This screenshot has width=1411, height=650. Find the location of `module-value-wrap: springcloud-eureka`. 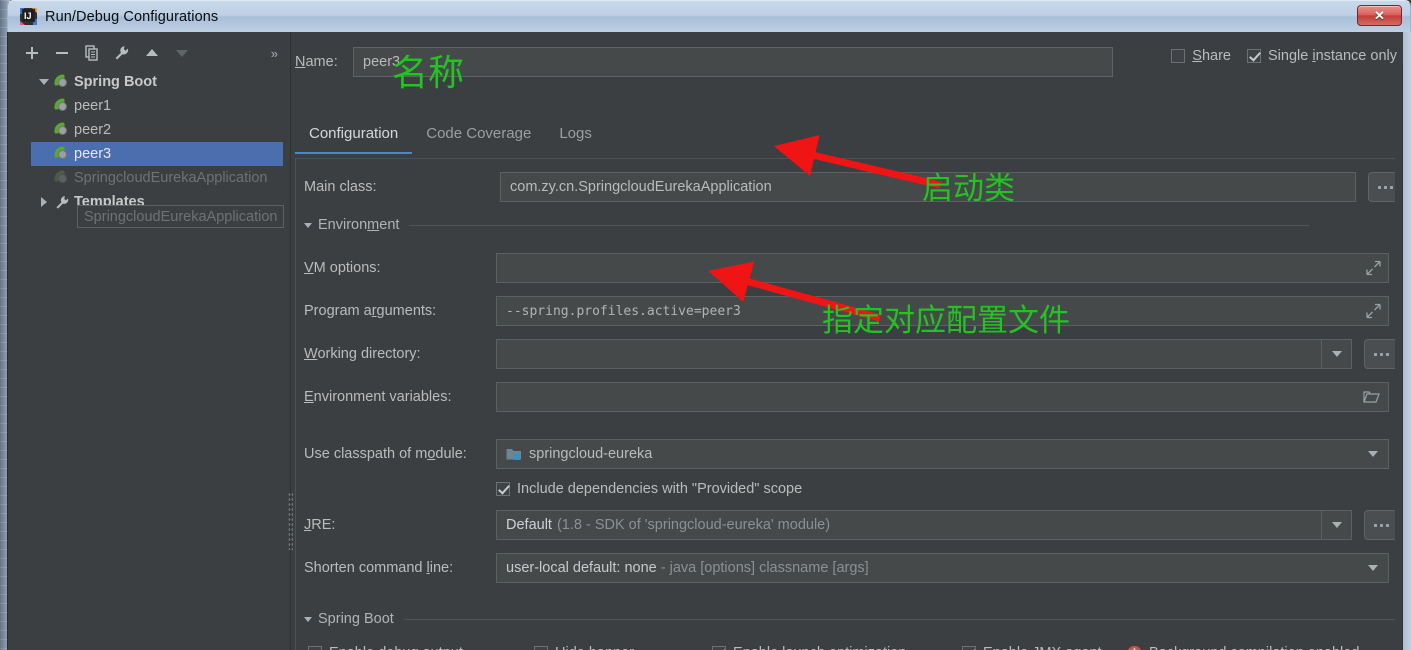

module-value-wrap: springcloud-eureka is located at coordinates (927, 454).